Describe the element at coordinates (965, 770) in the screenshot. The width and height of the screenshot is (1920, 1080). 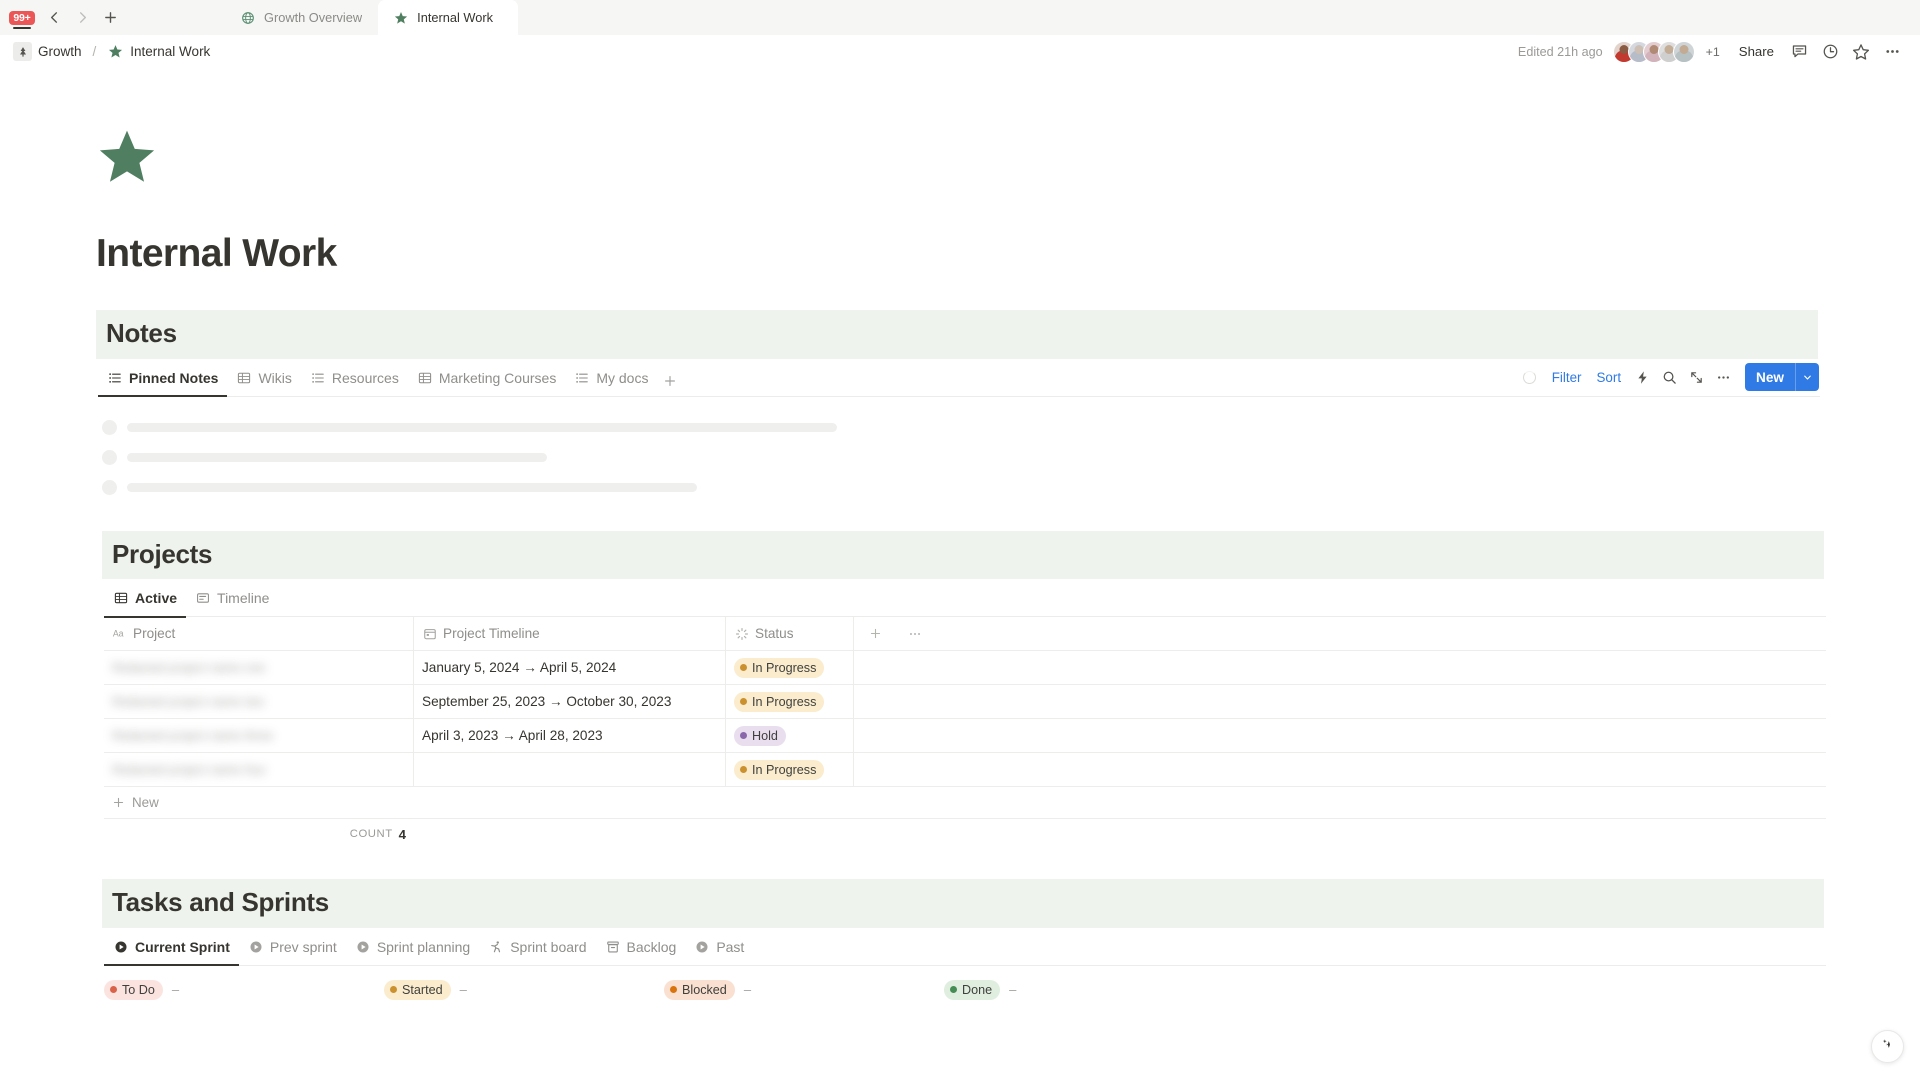
I see `table-row: Redacted project name four In Progress` at that location.